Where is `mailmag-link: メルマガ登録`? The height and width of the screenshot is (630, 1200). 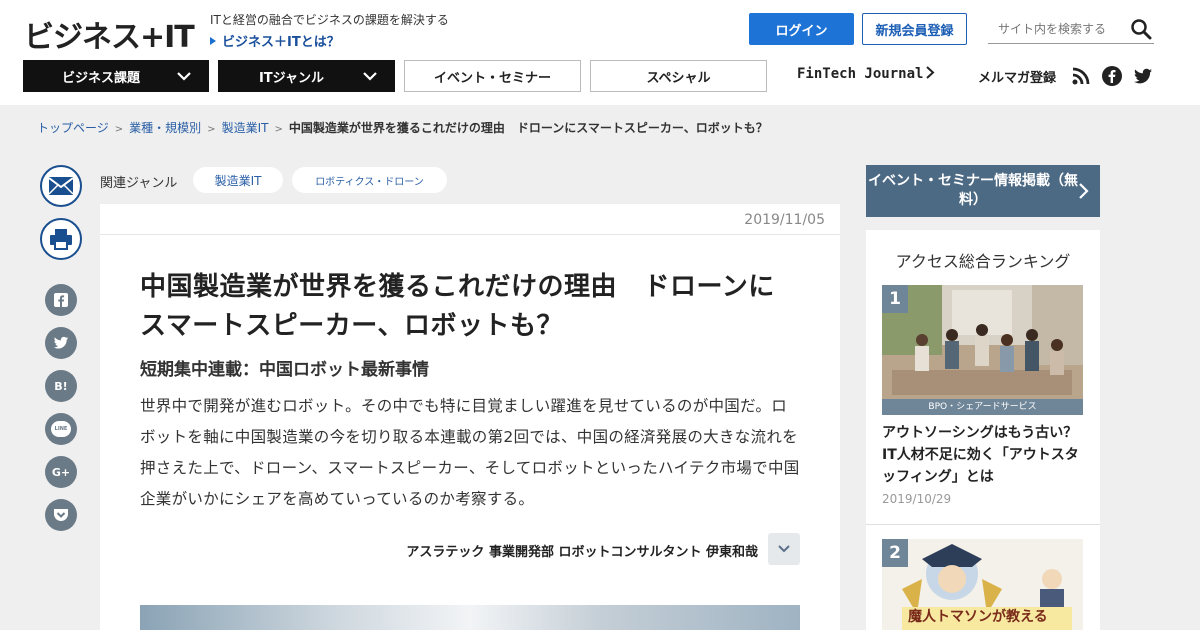
mailmag-link: メルマガ登録 is located at coordinates (1017, 76).